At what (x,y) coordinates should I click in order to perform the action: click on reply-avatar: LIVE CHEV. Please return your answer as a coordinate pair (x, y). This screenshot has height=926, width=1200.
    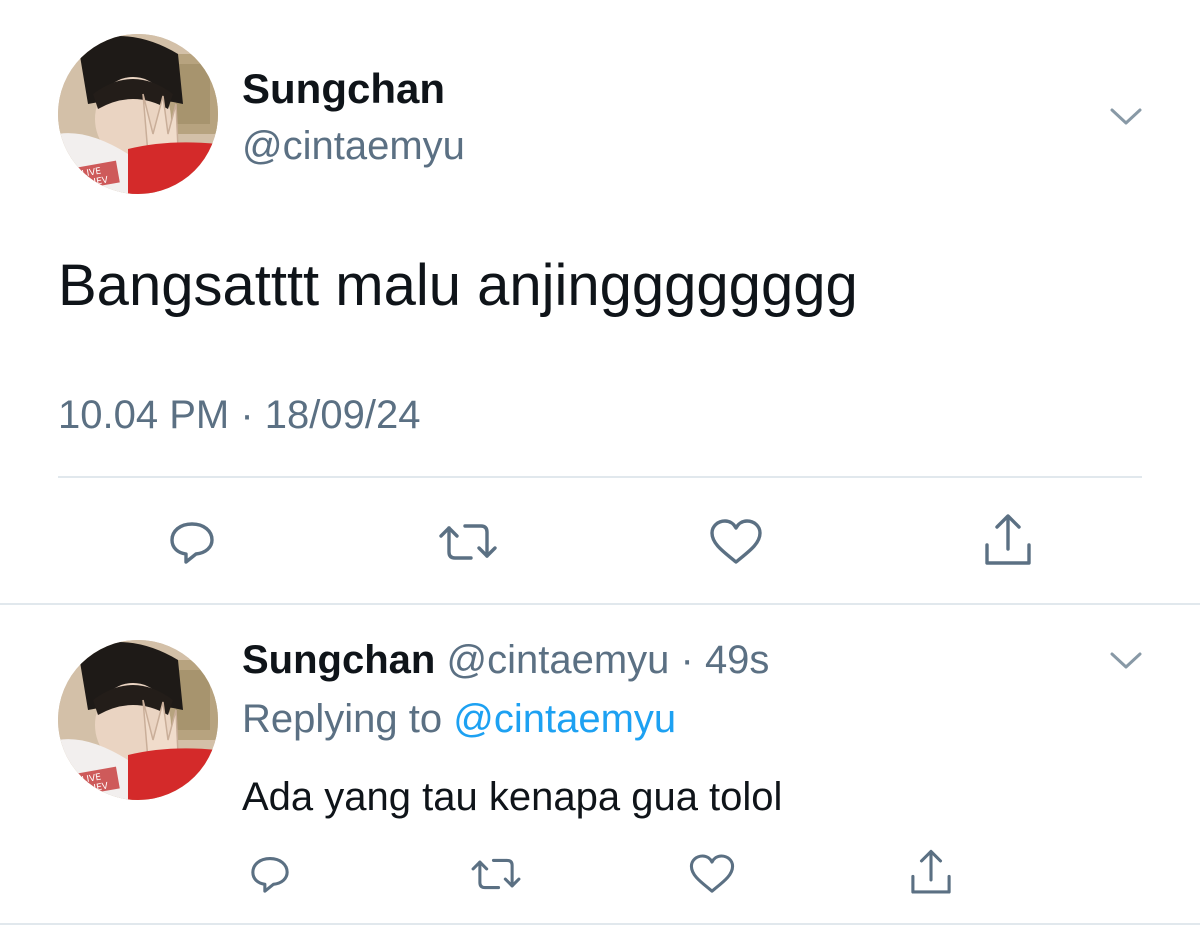
    Looking at the image, I should click on (138, 720).